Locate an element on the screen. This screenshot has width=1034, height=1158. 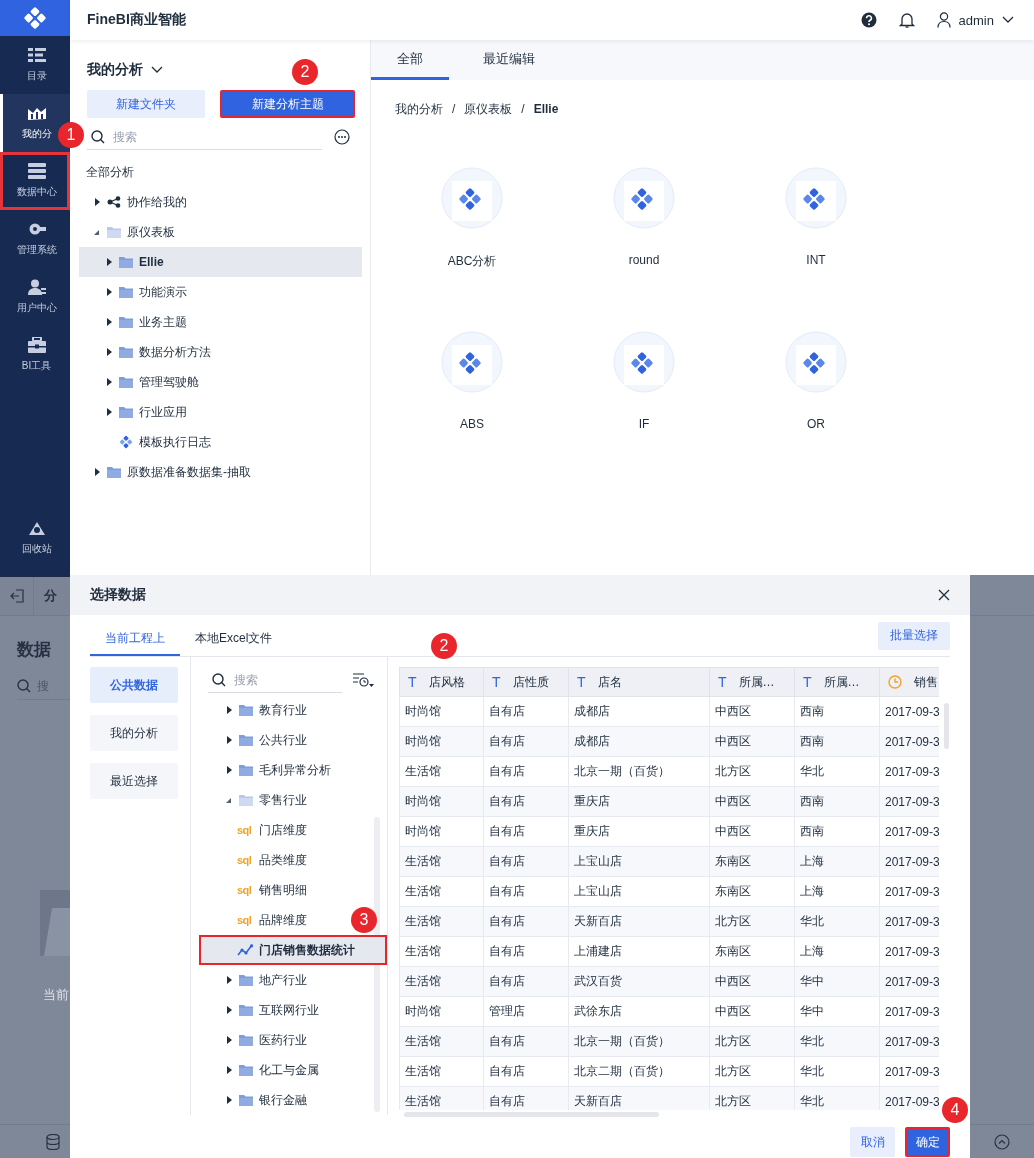
tree-title: 全部分析 is located at coordinates (110, 172).